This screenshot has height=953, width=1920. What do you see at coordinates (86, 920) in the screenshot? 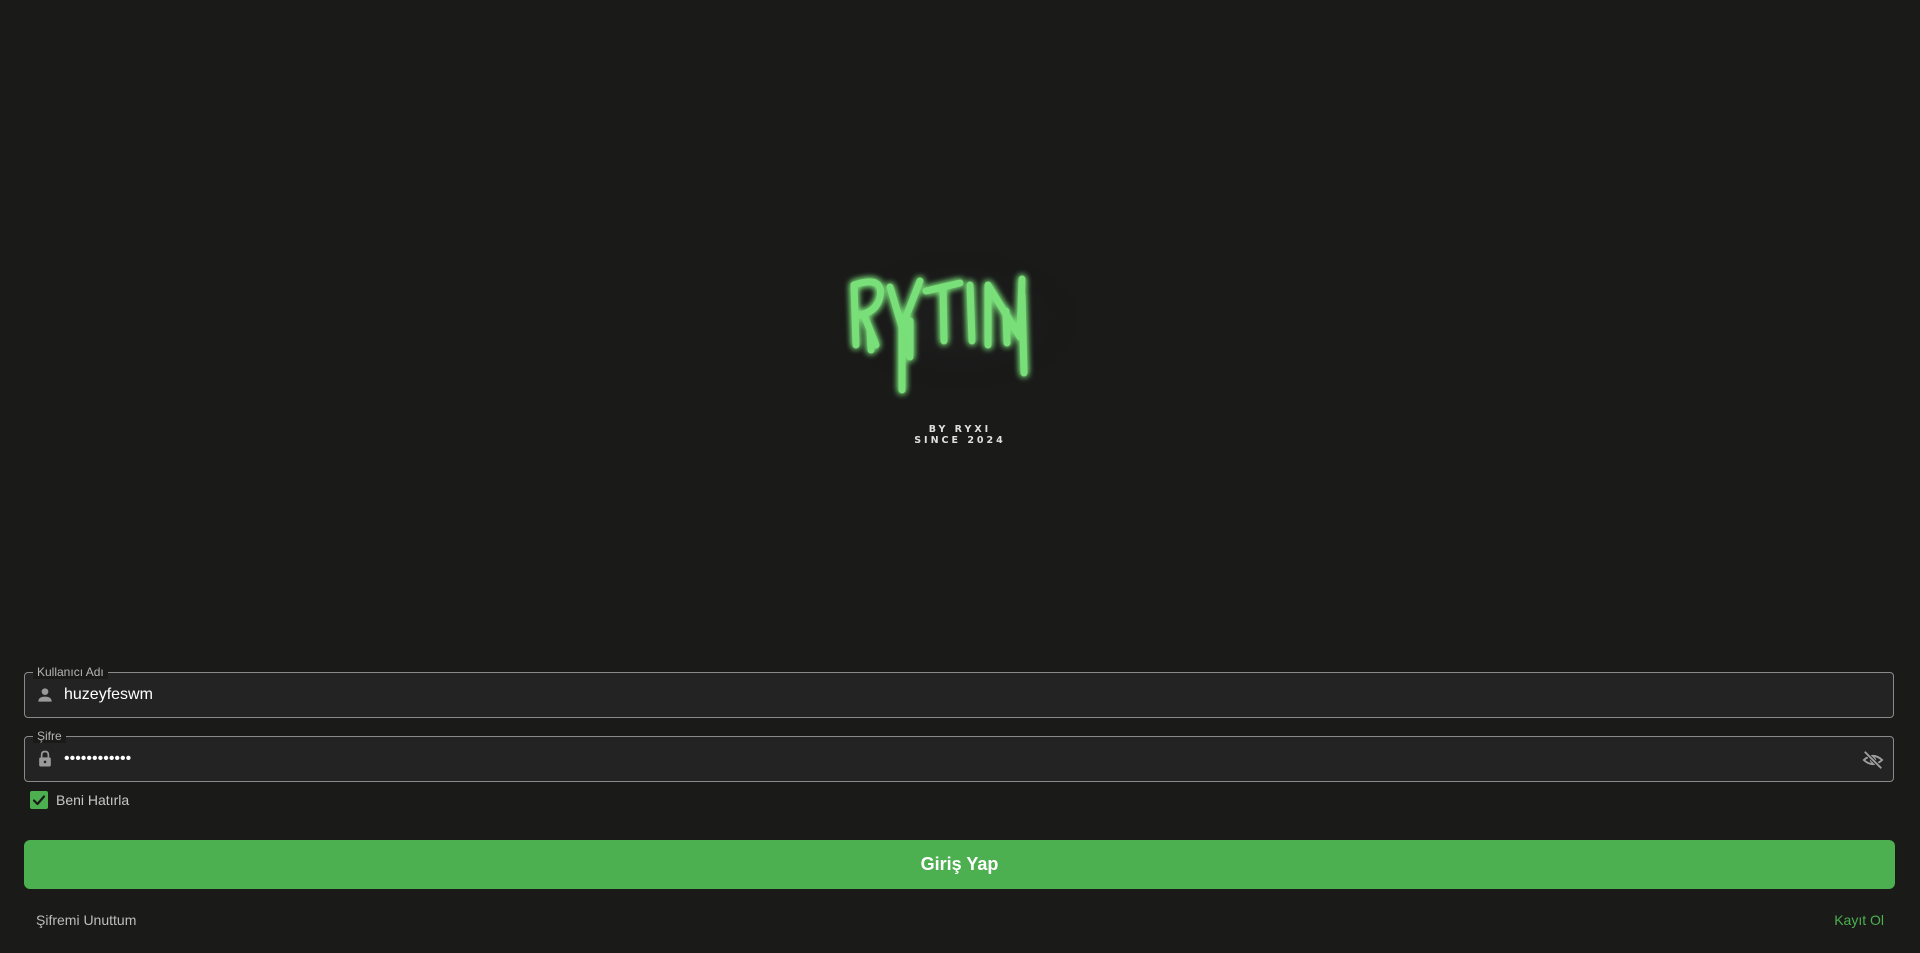
I see `forgot-password-link: Şifremi Unuttum` at bounding box center [86, 920].